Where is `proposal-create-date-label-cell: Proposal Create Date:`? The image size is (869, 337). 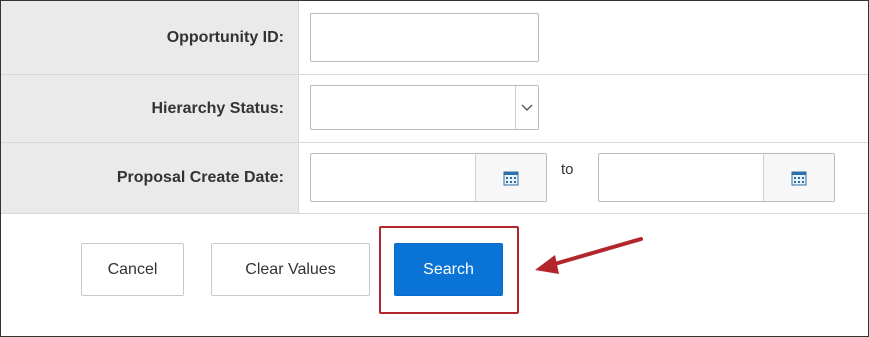 proposal-create-date-label-cell: Proposal Create Date: is located at coordinates (150, 178).